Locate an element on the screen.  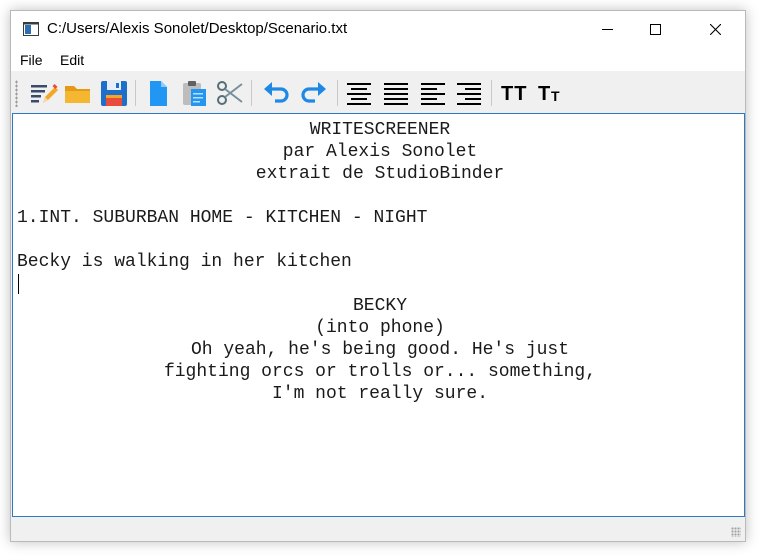
save-button is located at coordinates (114, 93).